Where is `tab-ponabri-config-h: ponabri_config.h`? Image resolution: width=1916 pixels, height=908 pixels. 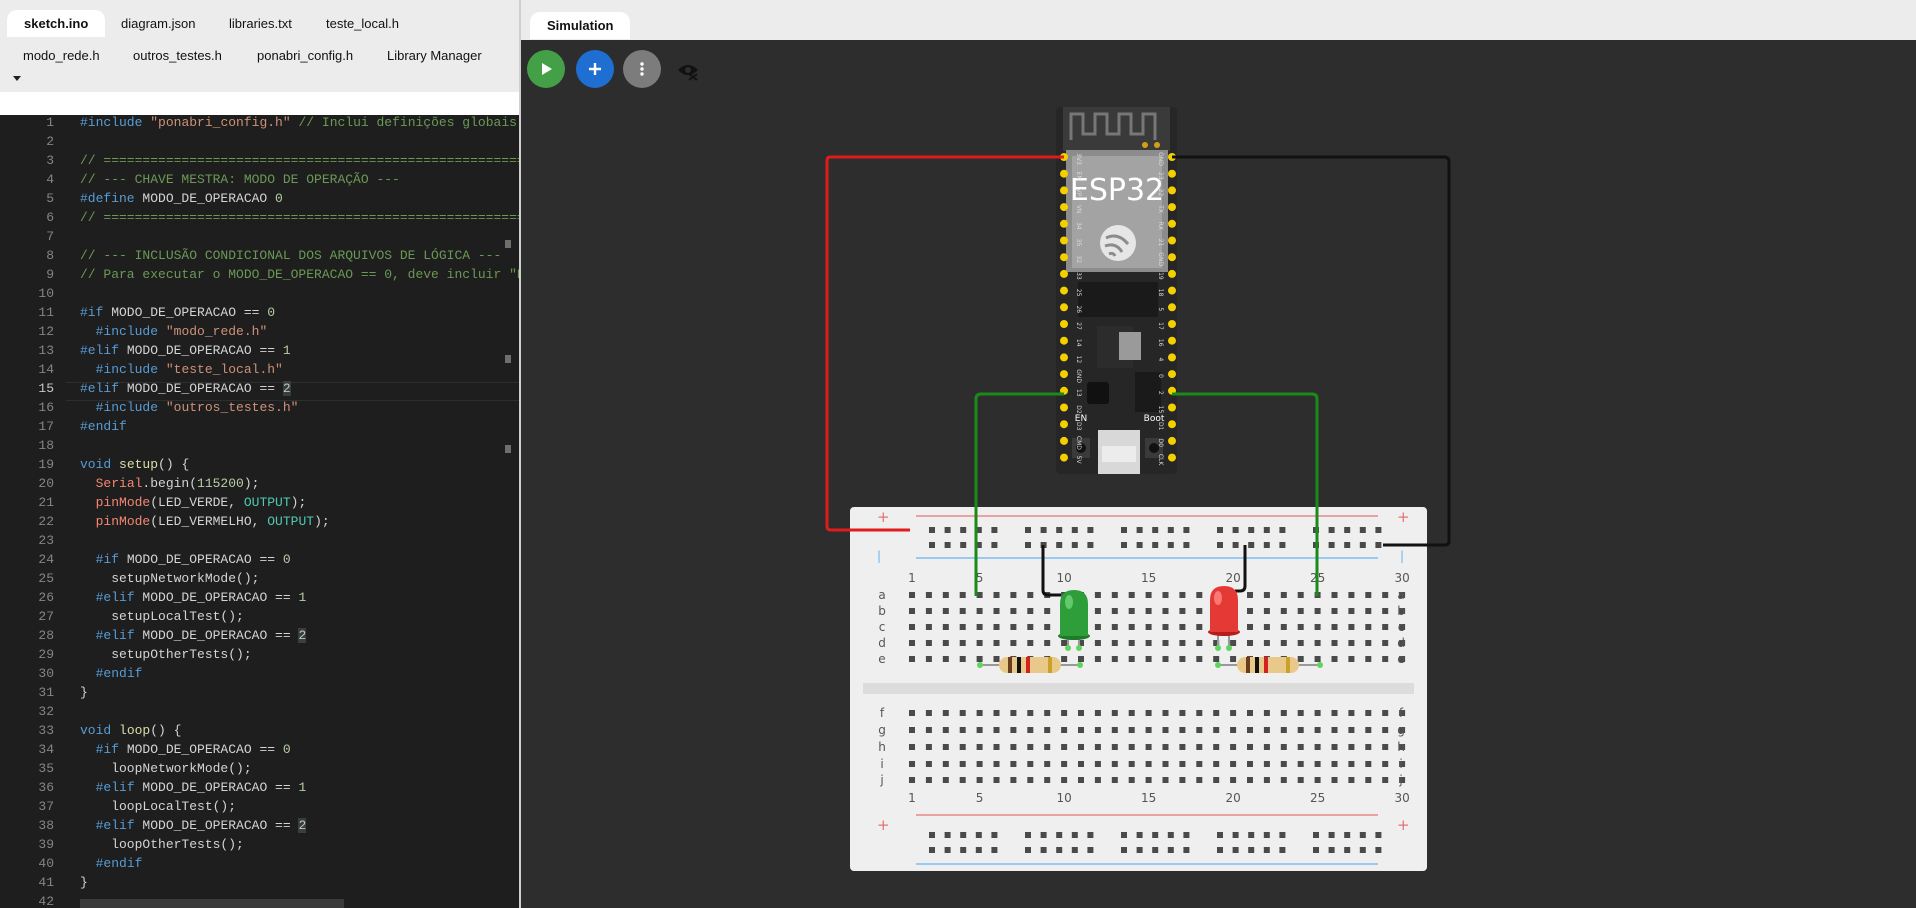
tab-ponabri-config-h: ponabri_config.h is located at coordinates (305, 55).